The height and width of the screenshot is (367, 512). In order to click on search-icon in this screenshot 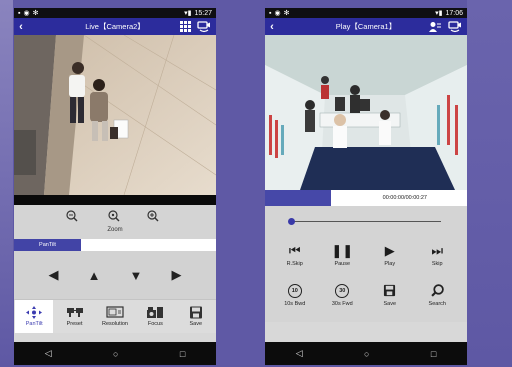, I will do `click(437, 290)`.